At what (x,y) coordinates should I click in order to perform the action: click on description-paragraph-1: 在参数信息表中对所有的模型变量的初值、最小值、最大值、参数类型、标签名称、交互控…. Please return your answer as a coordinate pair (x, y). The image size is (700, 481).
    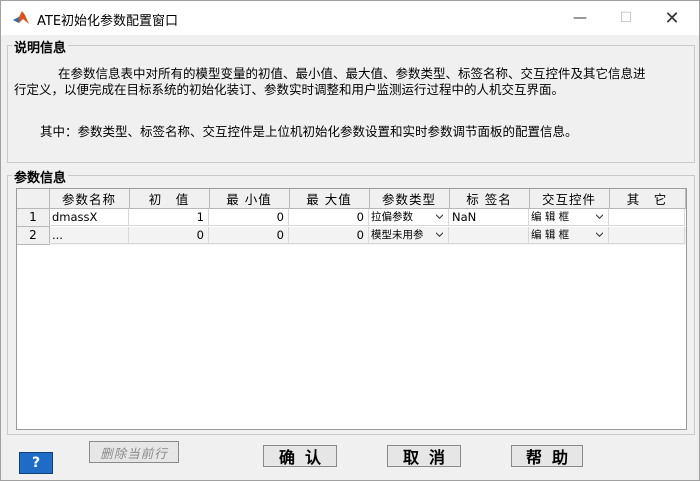
    Looking at the image, I should click on (330, 81).